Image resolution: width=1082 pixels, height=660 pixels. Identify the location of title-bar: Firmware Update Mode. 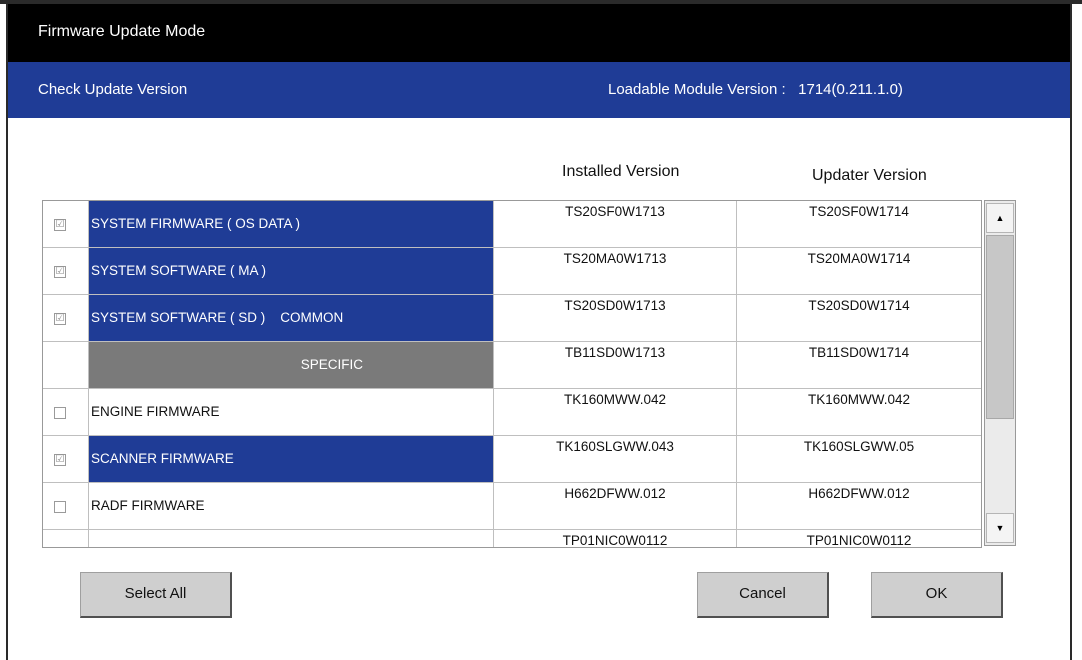
(539, 33).